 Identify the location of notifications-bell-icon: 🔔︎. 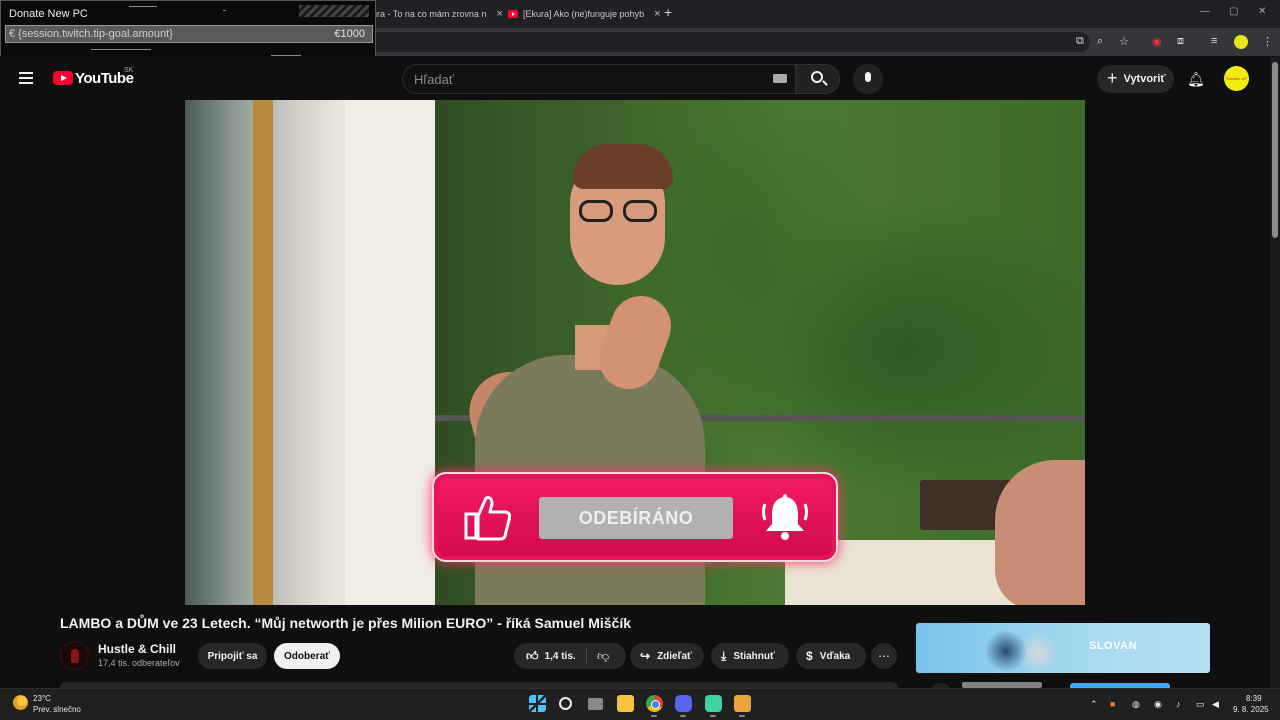
(1196, 79).